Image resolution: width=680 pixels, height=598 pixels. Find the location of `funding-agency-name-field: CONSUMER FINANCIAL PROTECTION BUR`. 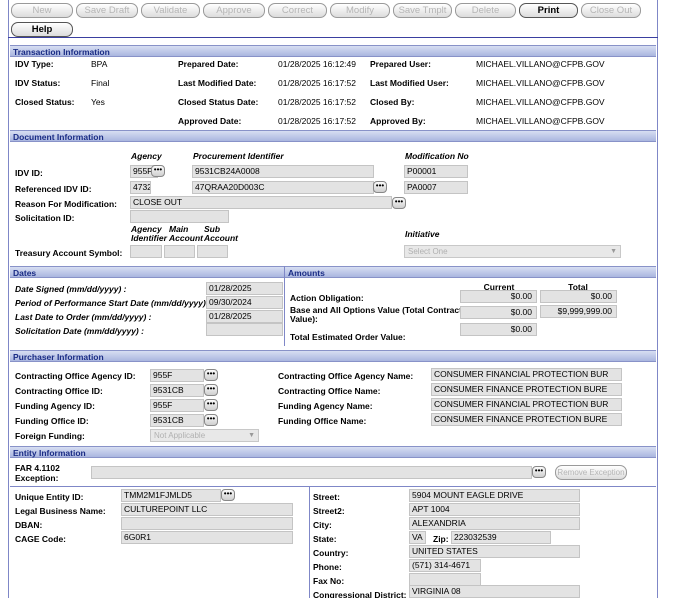

funding-agency-name-field: CONSUMER FINANCIAL PROTECTION BUR is located at coordinates (526, 404).